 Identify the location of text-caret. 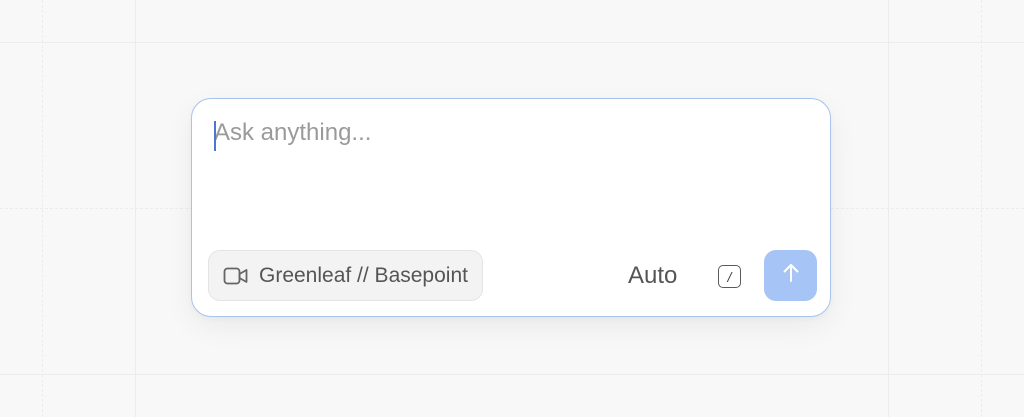
(215, 136).